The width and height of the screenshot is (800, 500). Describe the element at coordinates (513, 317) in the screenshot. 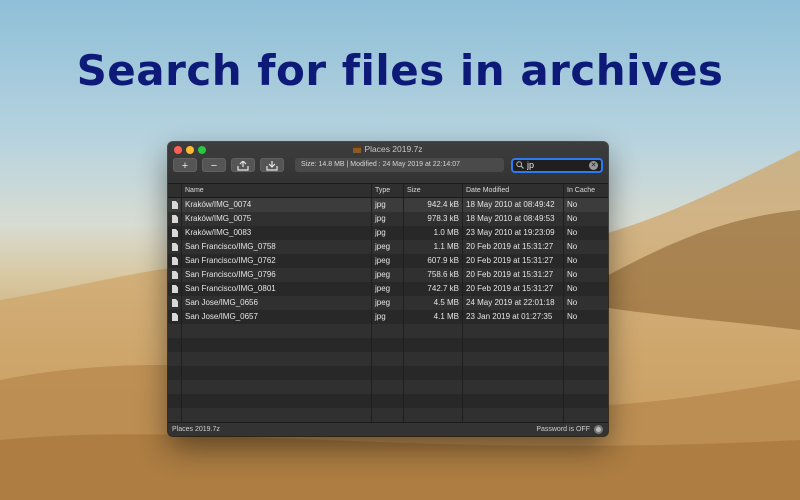

I see `row-date-modified: 23 Jan 2019 at 01:27:35` at that location.